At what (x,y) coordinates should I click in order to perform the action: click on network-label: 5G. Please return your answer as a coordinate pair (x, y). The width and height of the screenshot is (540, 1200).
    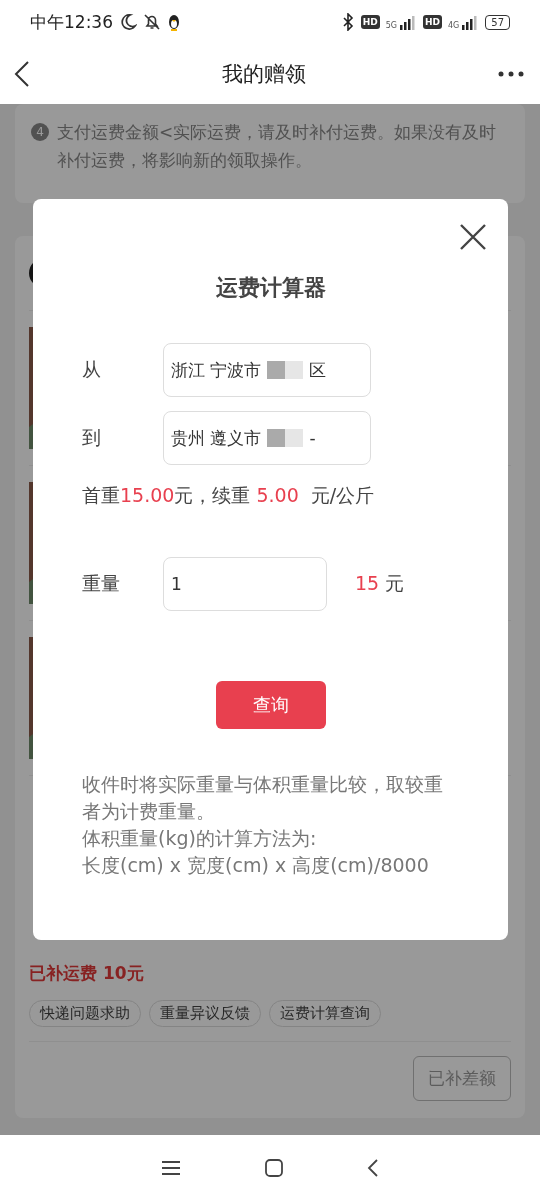
    Looking at the image, I should click on (391, 25).